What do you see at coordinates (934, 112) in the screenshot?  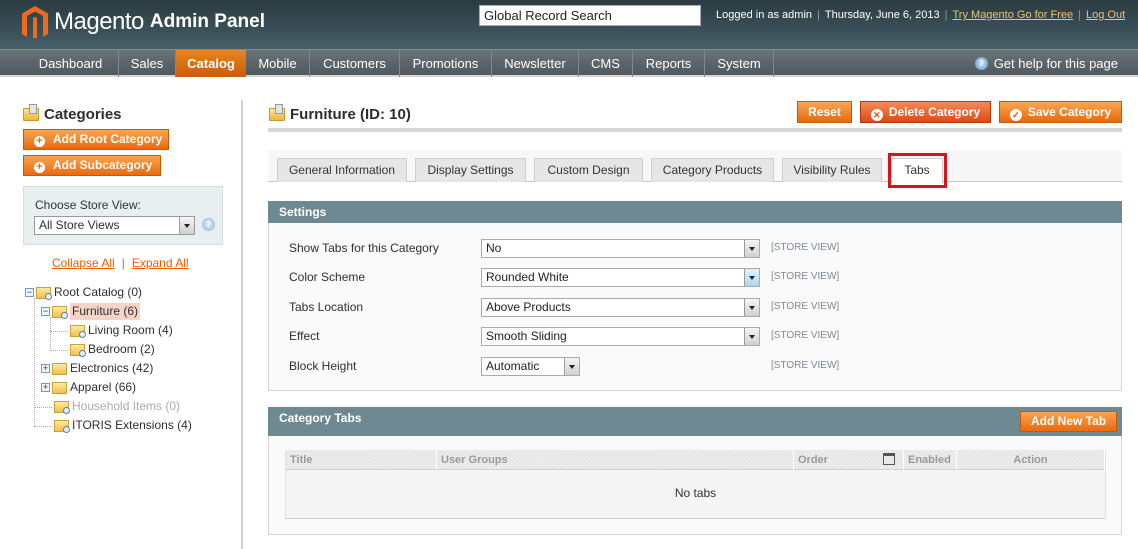 I see `delete-category-label: Delete Category` at bounding box center [934, 112].